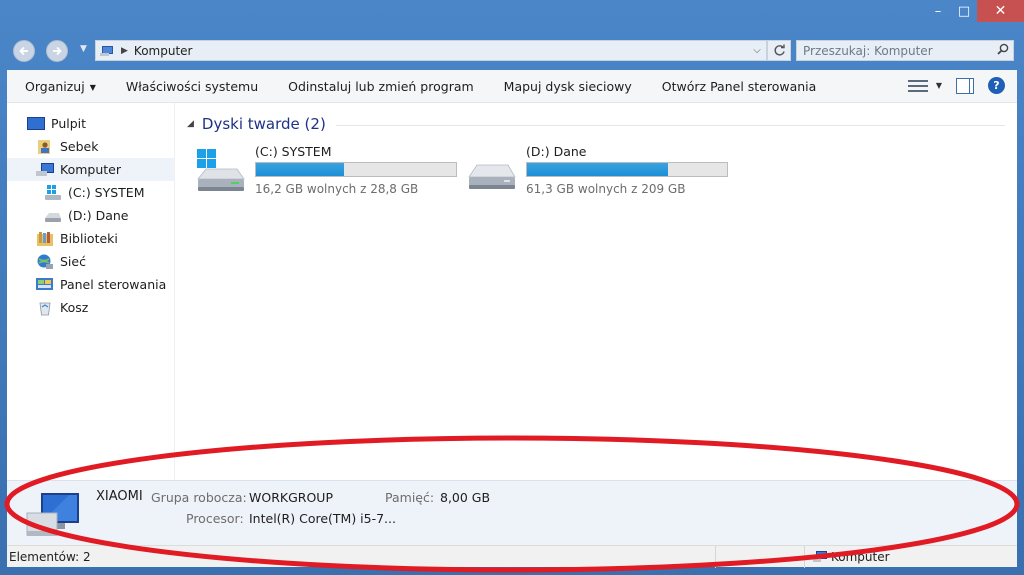 This screenshot has height=575, width=1024. Describe the element at coordinates (739, 86) in the screenshot. I see `open-control-panel-button: Otwórz Panel sterowania` at that location.